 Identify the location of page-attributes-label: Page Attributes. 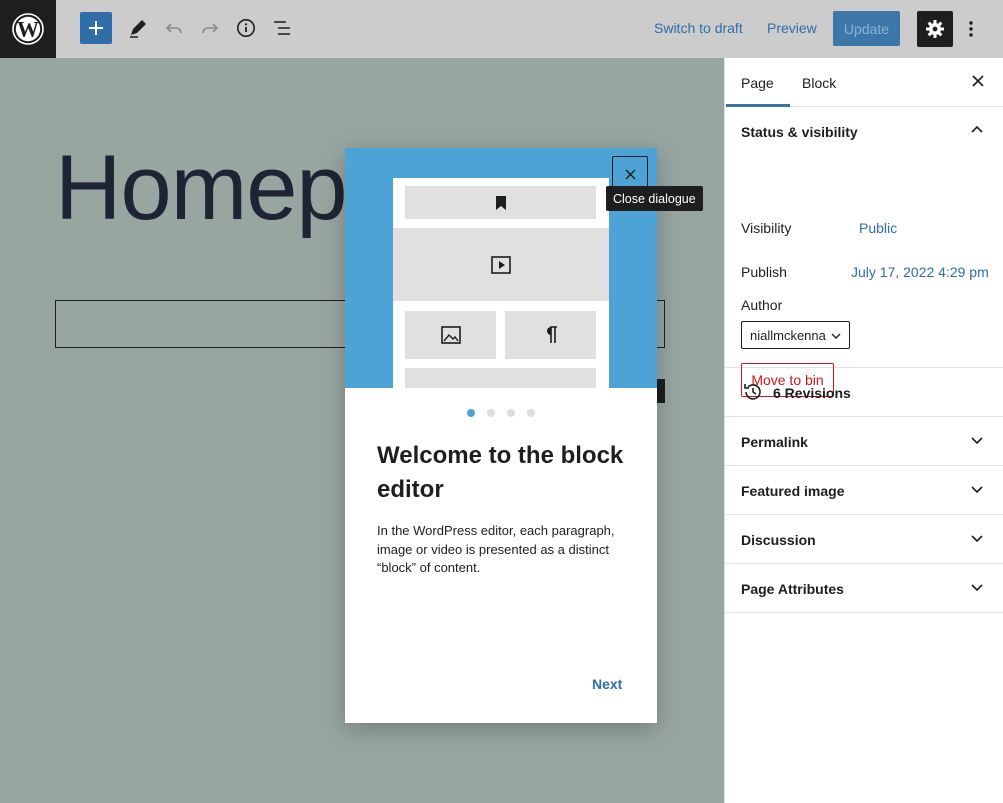
(792, 589).